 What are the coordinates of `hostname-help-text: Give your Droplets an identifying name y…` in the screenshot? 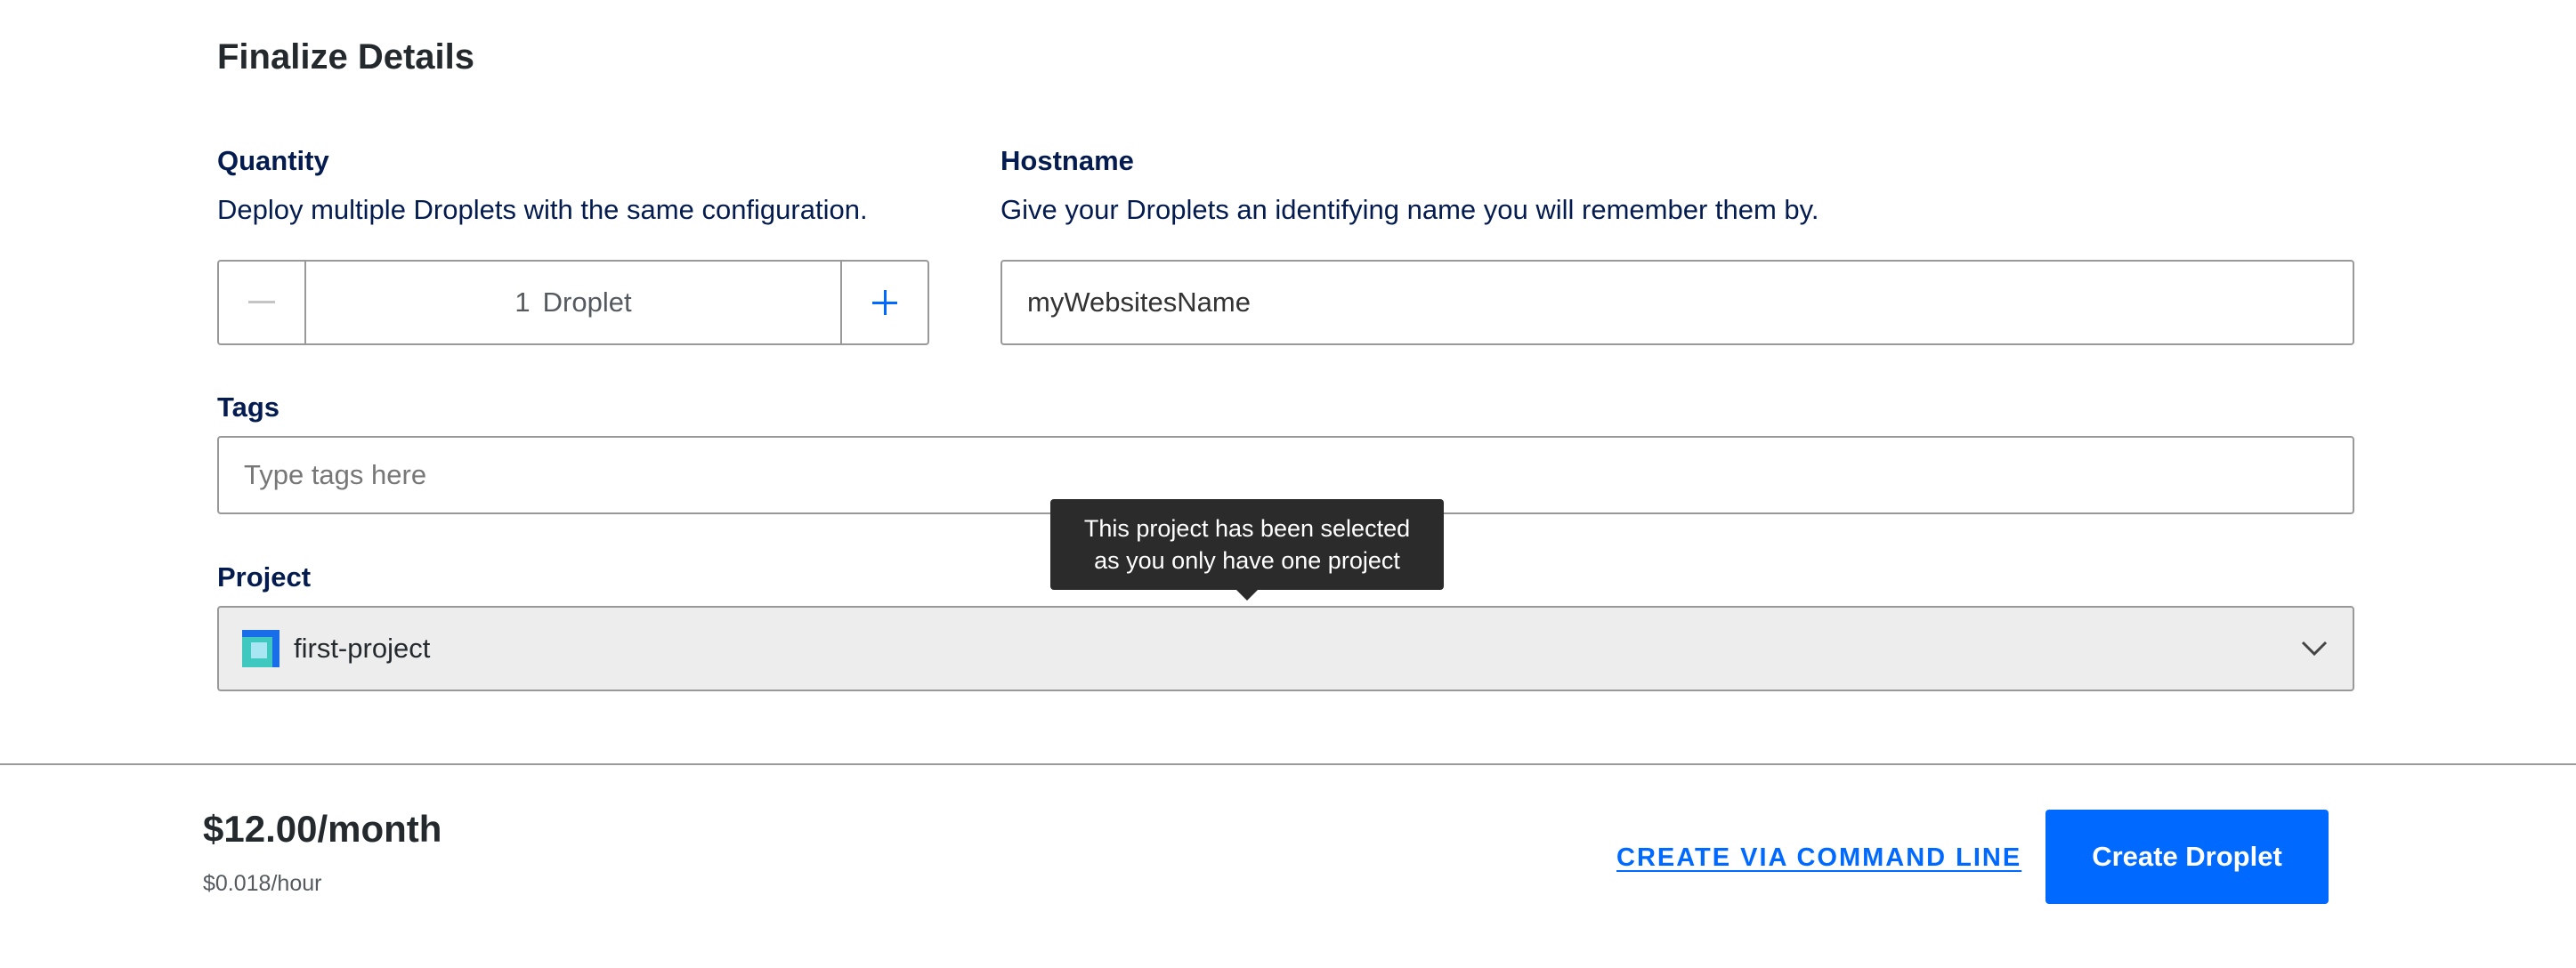 It's located at (1410, 209).